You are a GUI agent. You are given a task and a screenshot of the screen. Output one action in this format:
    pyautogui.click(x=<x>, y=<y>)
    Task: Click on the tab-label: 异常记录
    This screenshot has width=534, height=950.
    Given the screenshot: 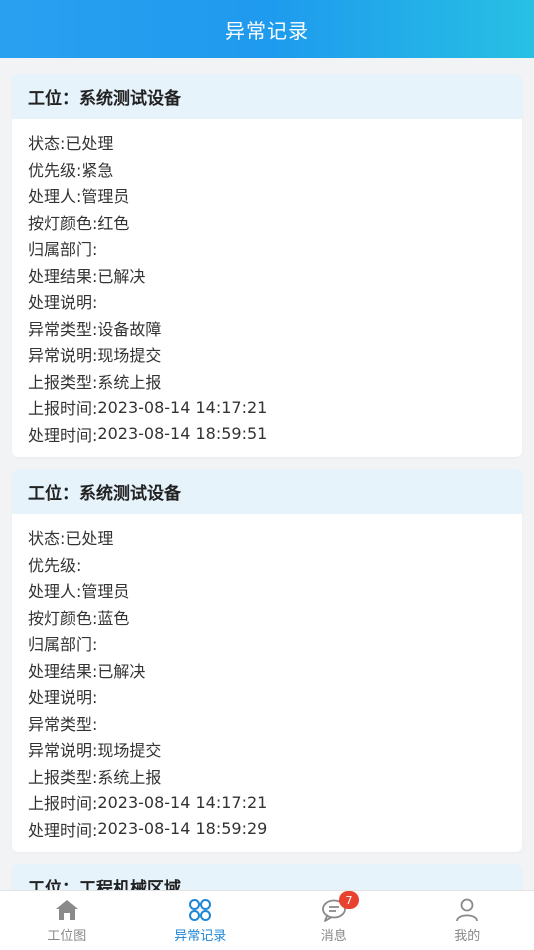 What is the action you would take?
    pyautogui.click(x=200, y=936)
    